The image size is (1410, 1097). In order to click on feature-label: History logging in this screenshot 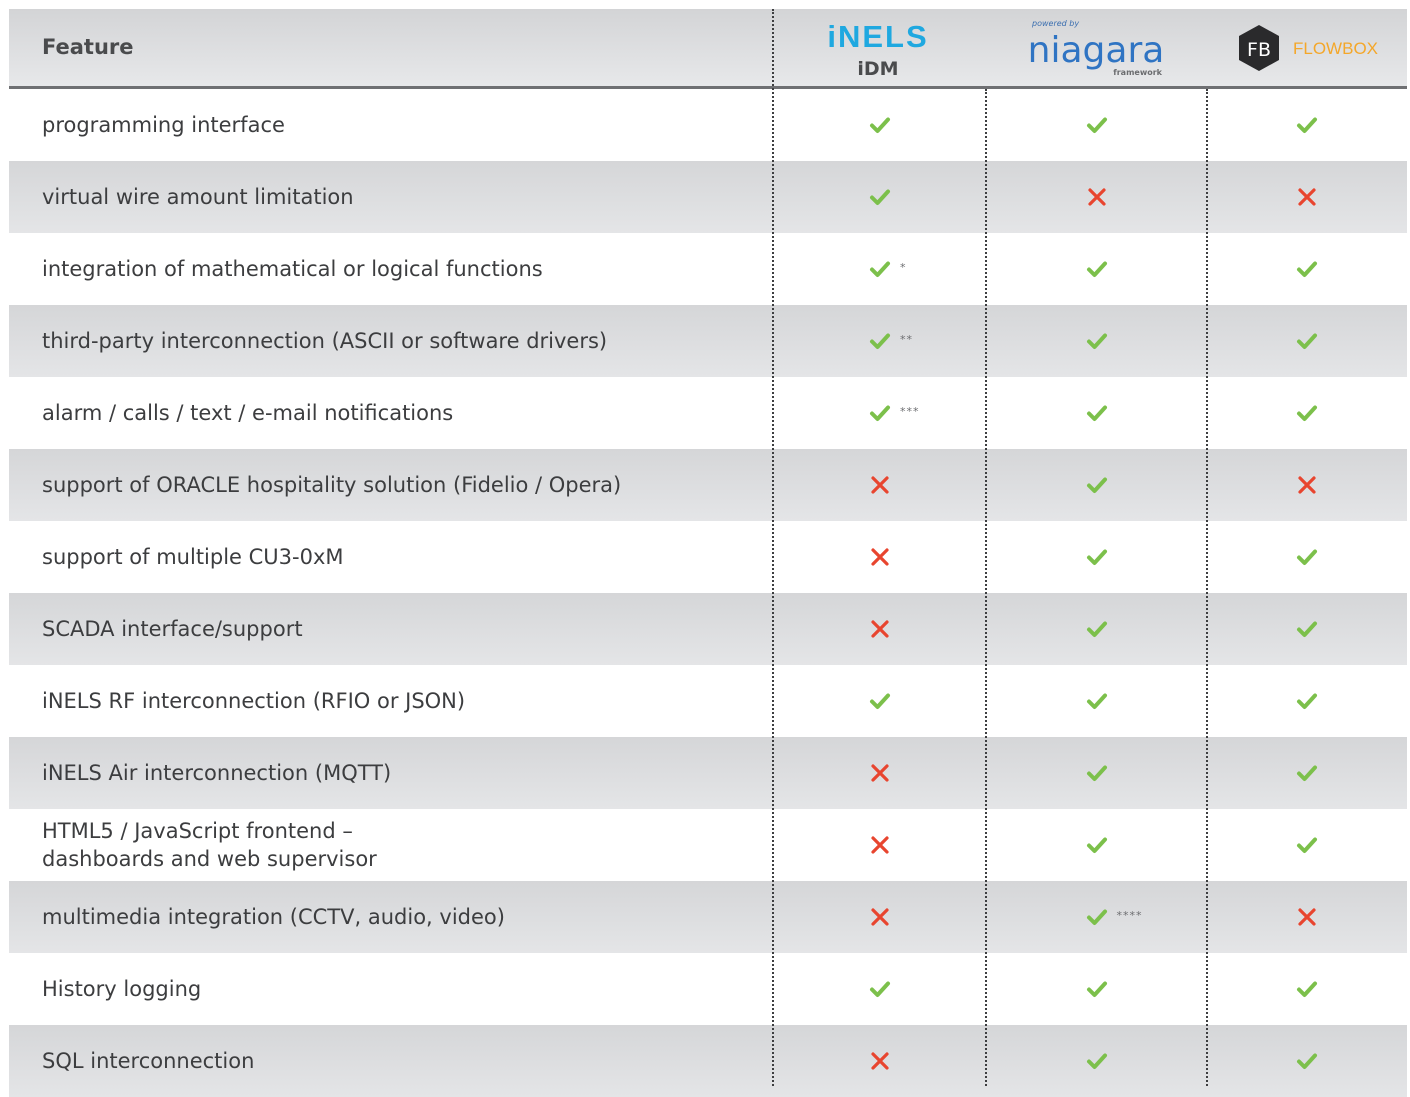, I will do `click(122, 989)`.